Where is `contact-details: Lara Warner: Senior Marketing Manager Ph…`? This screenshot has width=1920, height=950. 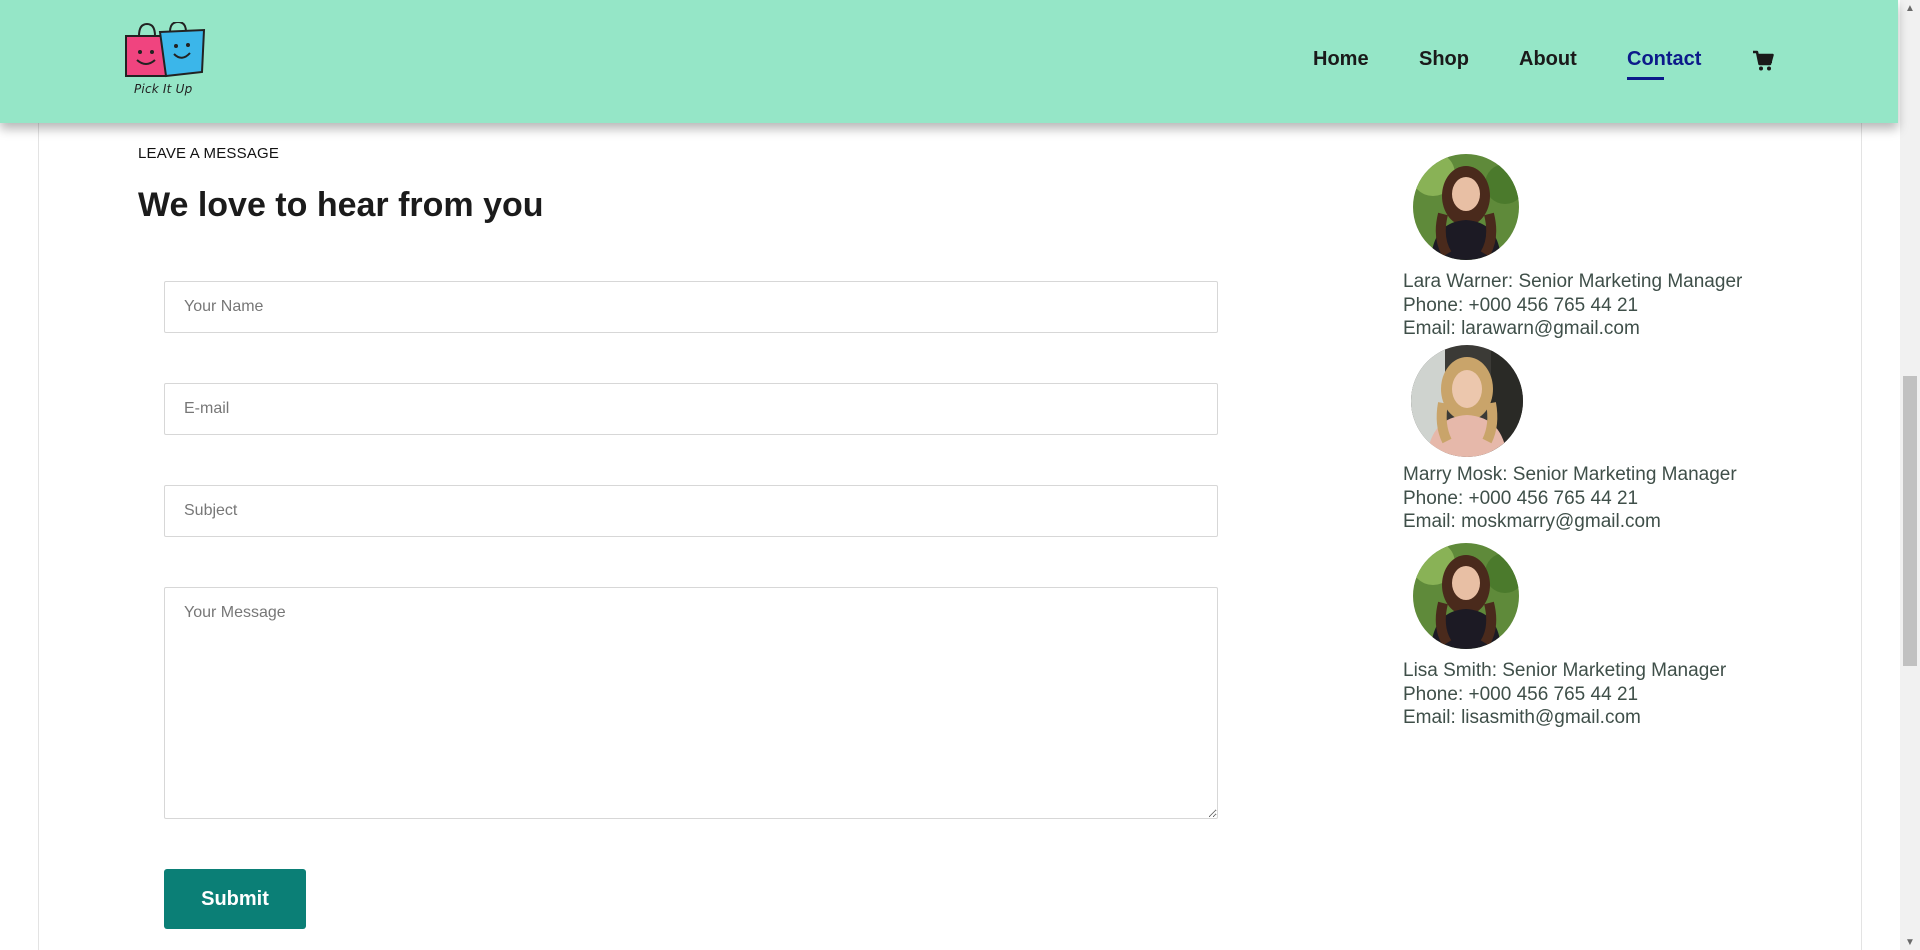
contact-details: Lara Warner: Senior Marketing Manager Ph… is located at coordinates (1572, 305).